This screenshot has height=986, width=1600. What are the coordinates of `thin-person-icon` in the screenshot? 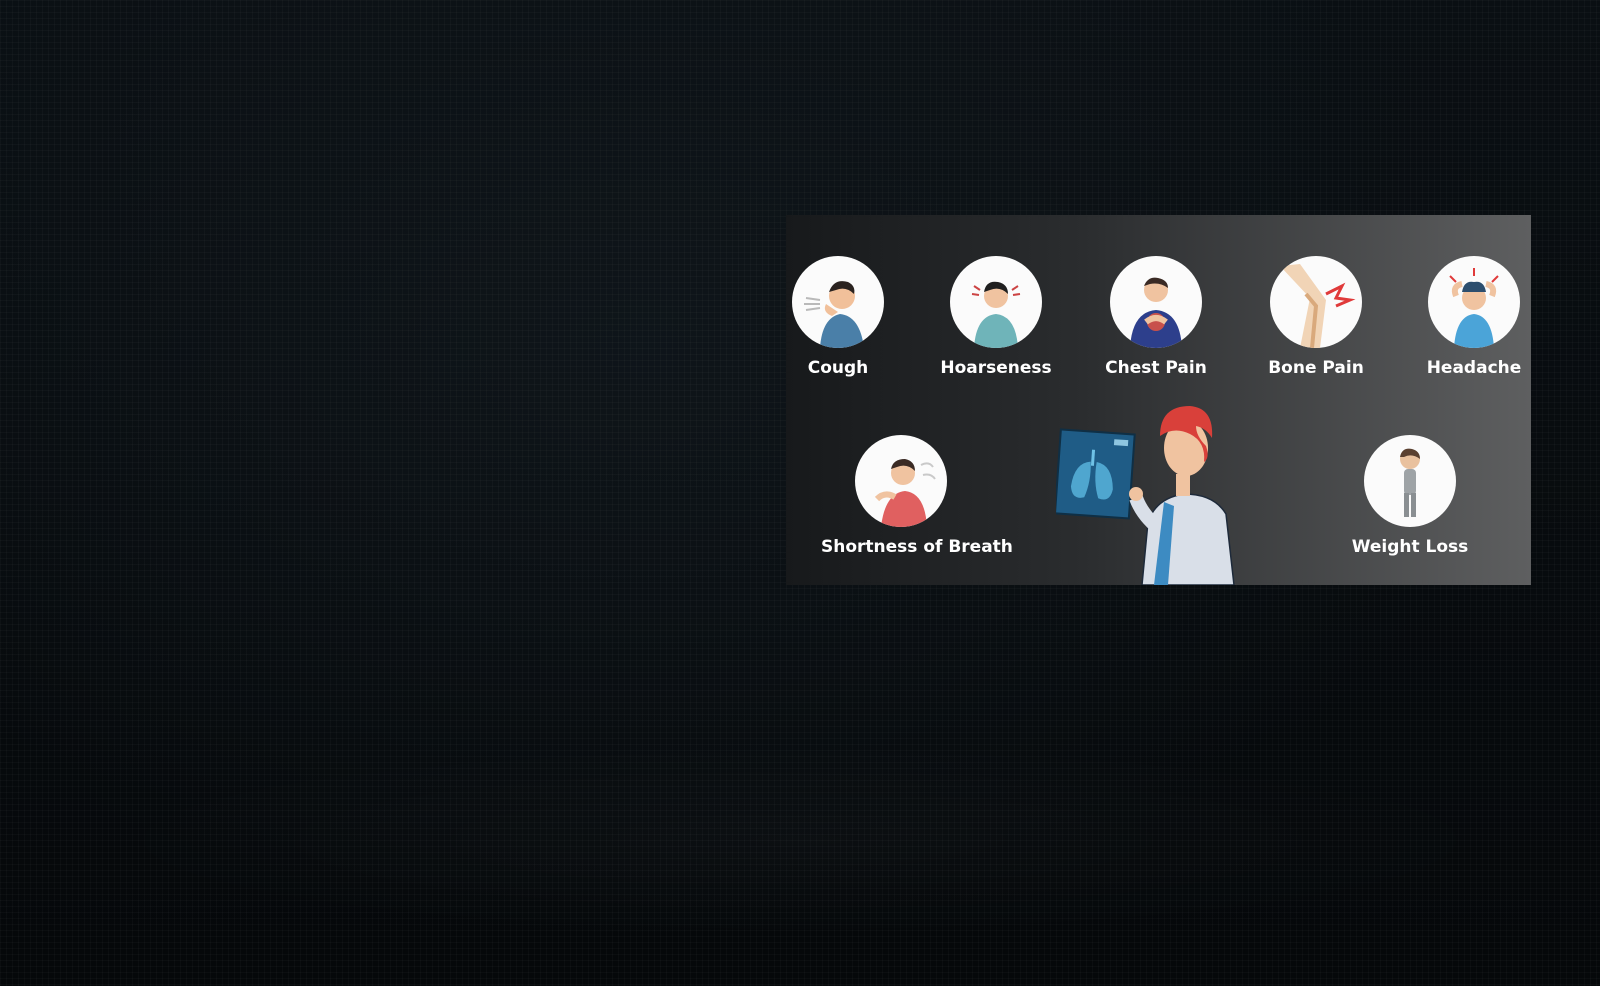 It's located at (1410, 481).